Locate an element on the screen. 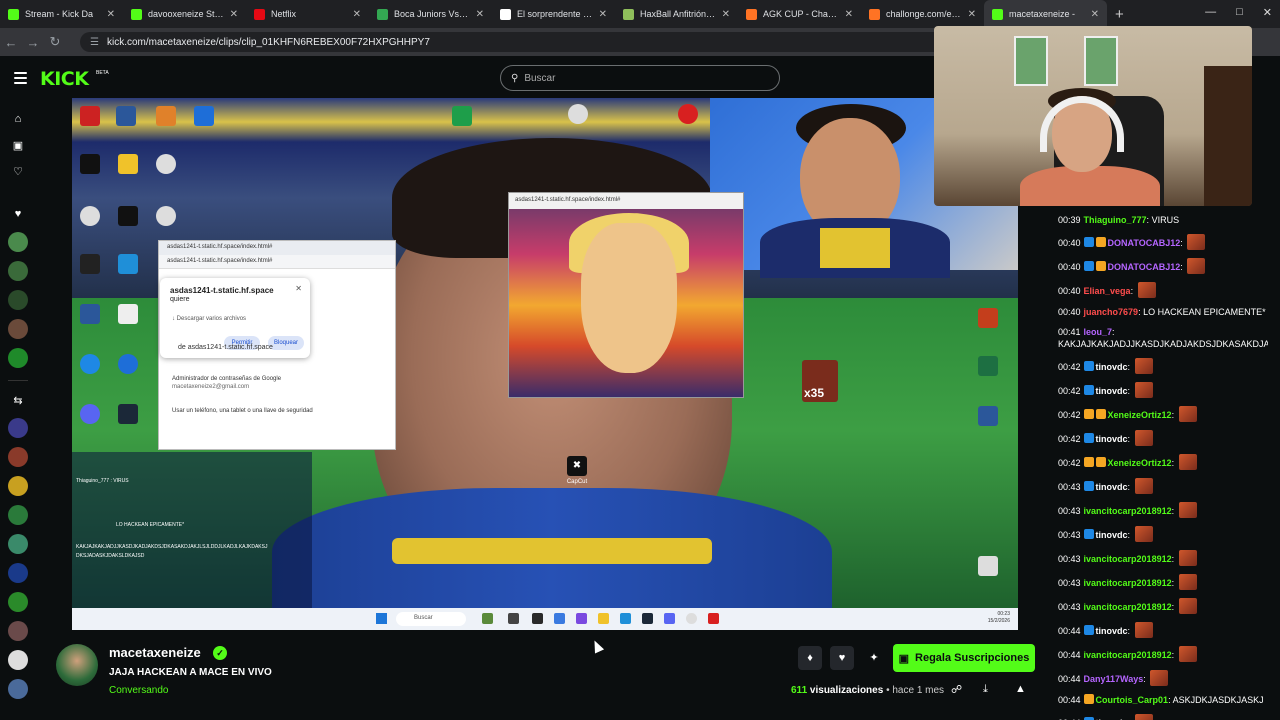  browser-tab: macetaxeneize - ✕ is located at coordinates (1045, 14).